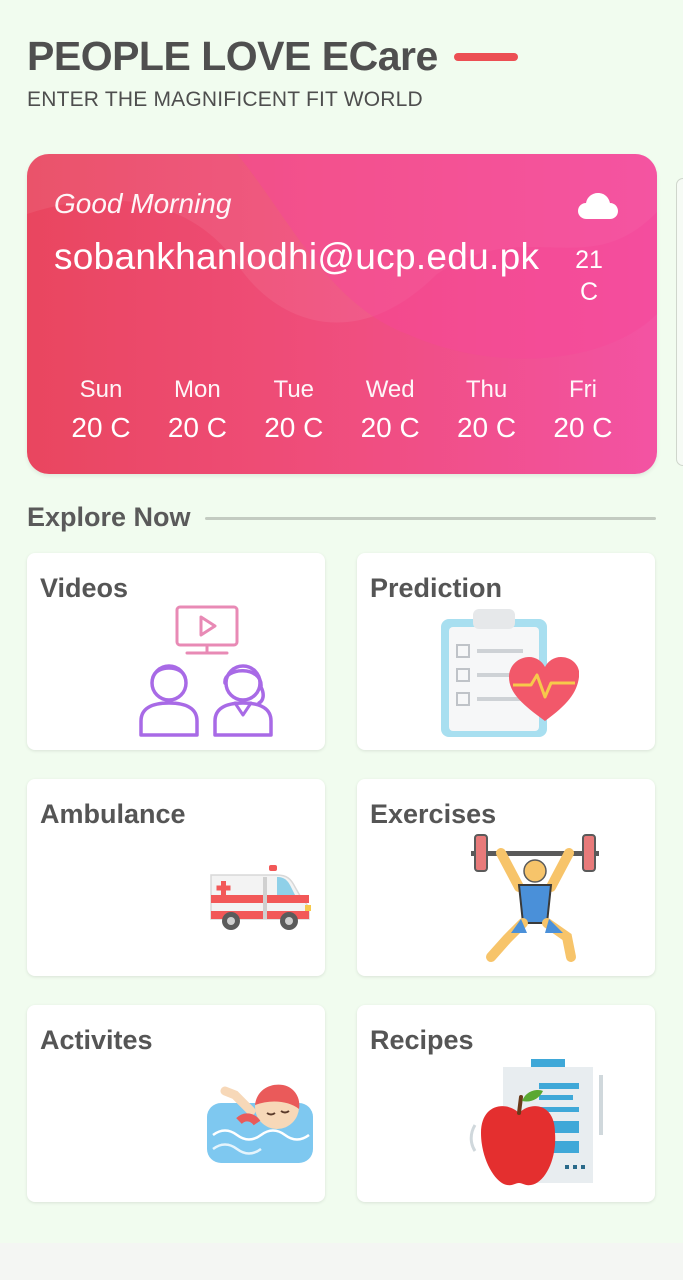  I want to click on tile-label: Exercises, so click(433, 814).